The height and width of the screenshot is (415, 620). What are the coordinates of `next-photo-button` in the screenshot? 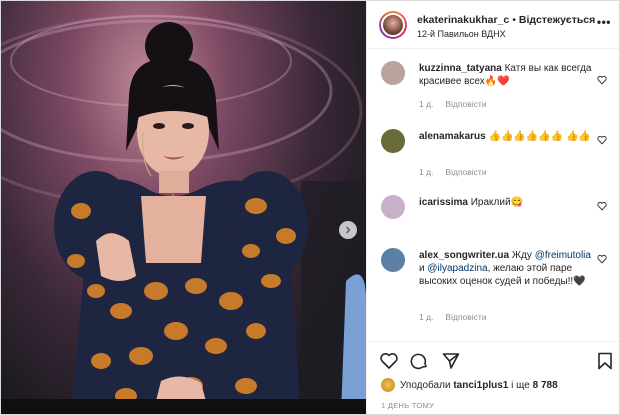 It's located at (348, 230).